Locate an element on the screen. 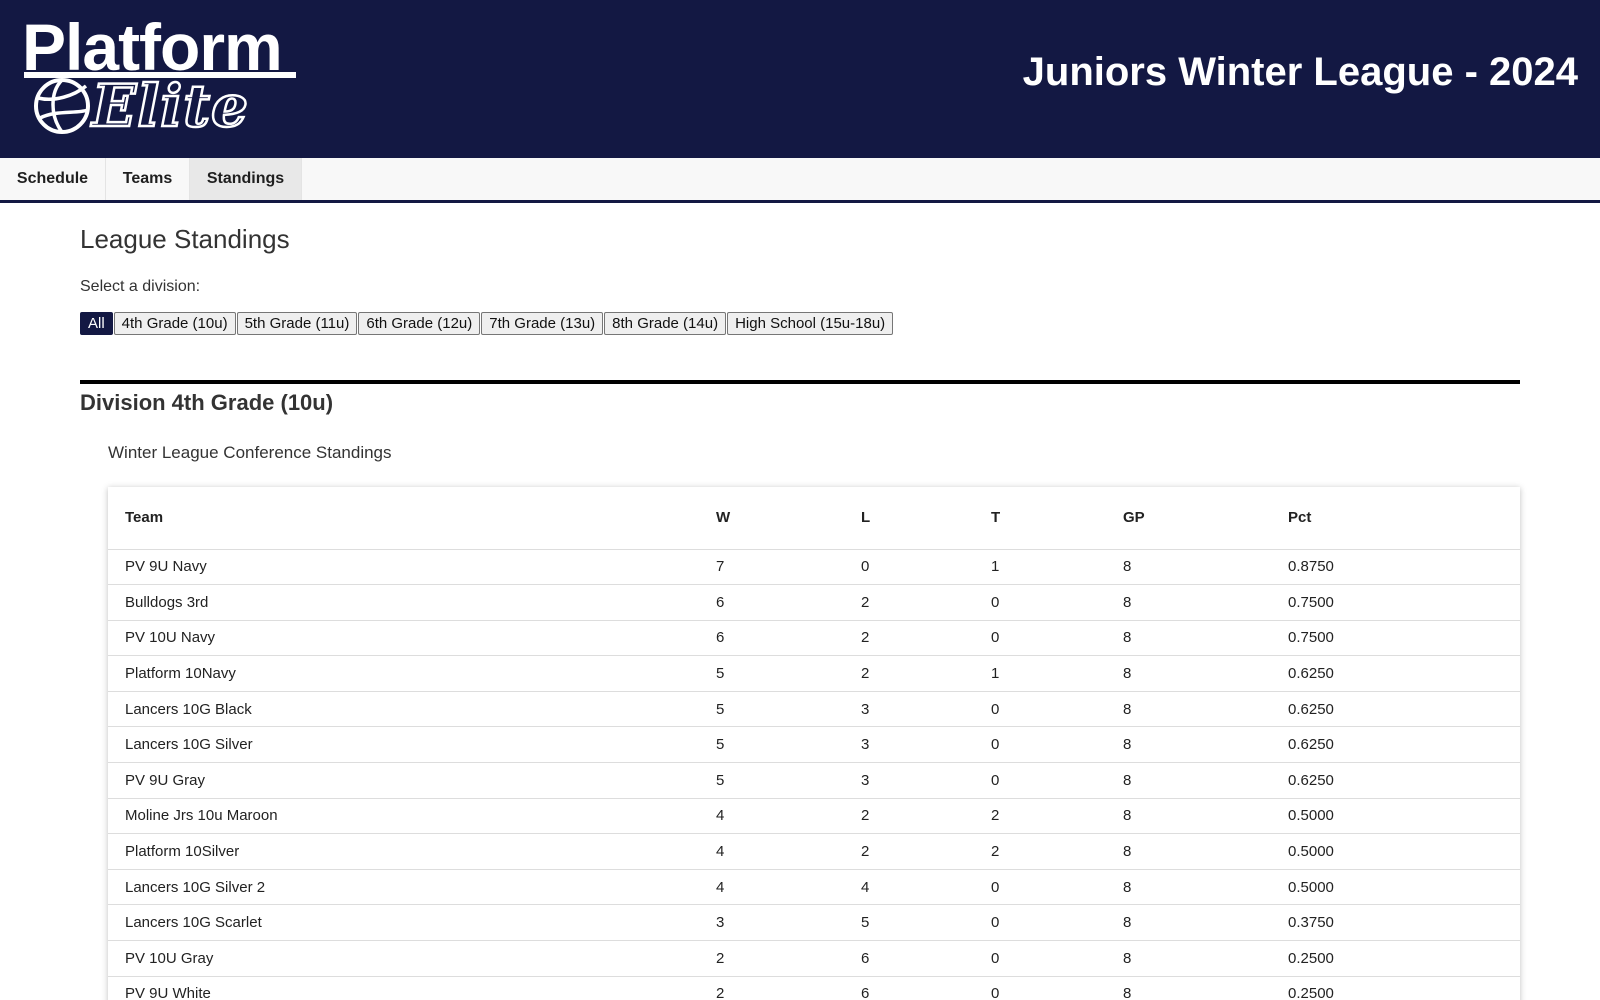 The image size is (1600, 1000). column-header-games-played: GP is located at coordinates (1205, 518).